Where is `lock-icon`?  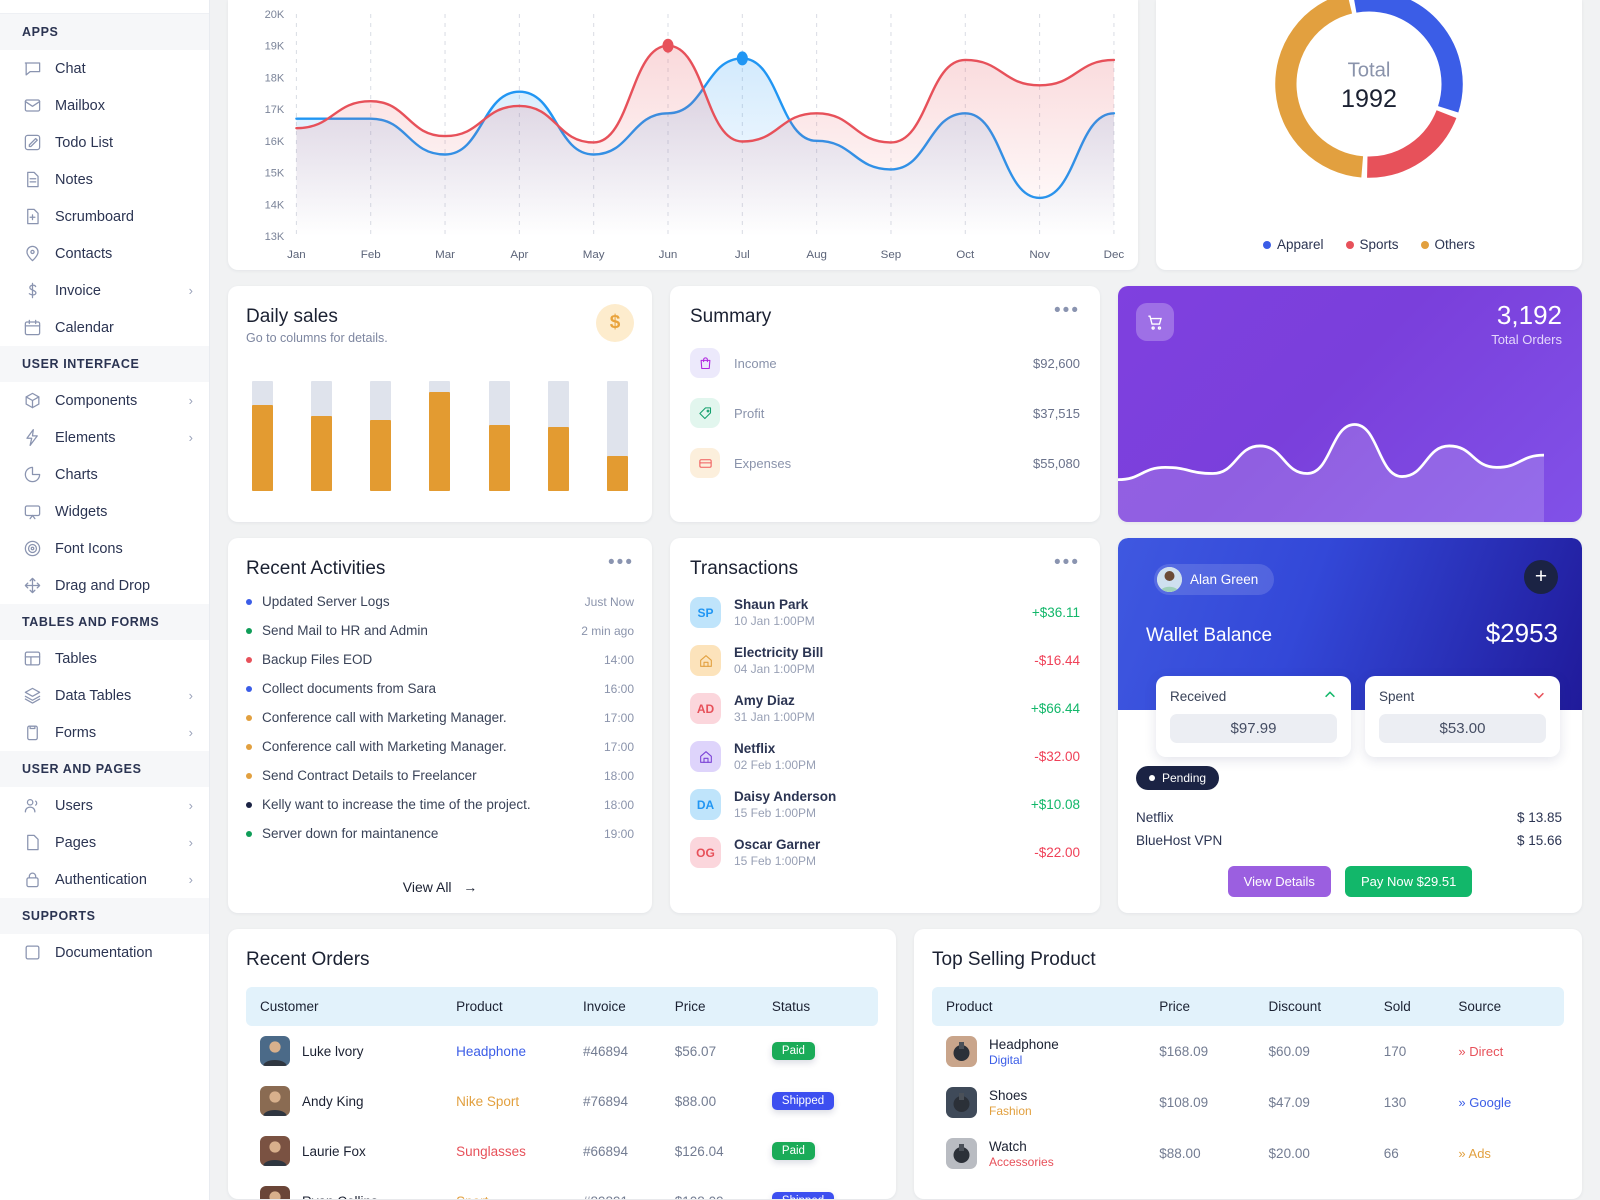 lock-icon is located at coordinates (32, 879).